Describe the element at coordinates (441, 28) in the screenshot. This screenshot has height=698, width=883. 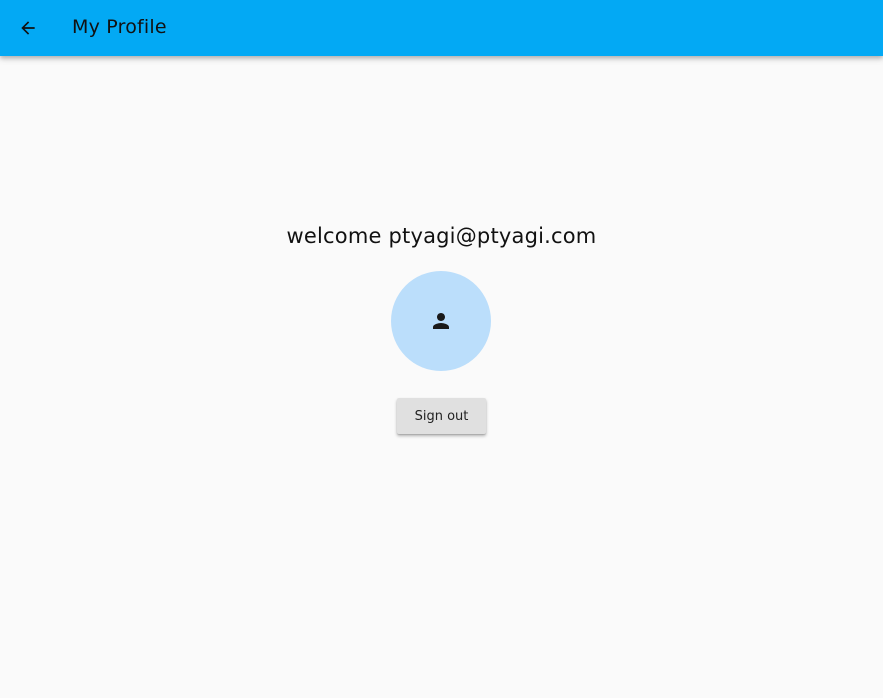
I see `app-bar: My Profile` at that location.